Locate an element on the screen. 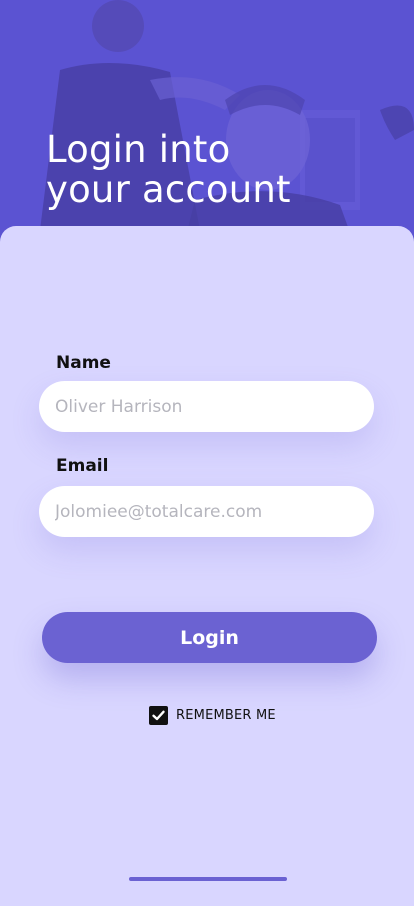 Image resolution: width=414 pixels, height=906 pixels. page-title-line2: your account is located at coordinates (168, 189).